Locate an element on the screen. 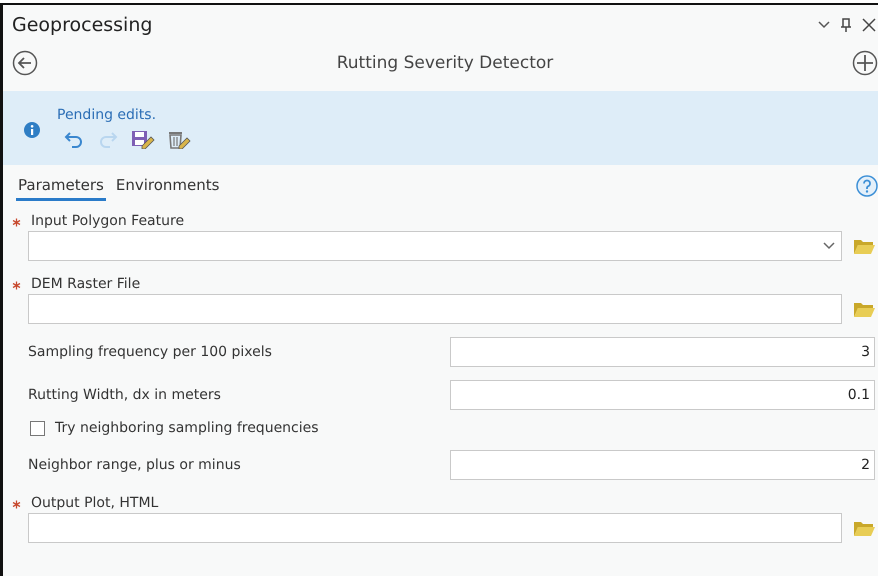 This screenshot has width=881, height=576. message-text: Pending edits. is located at coordinates (107, 115).